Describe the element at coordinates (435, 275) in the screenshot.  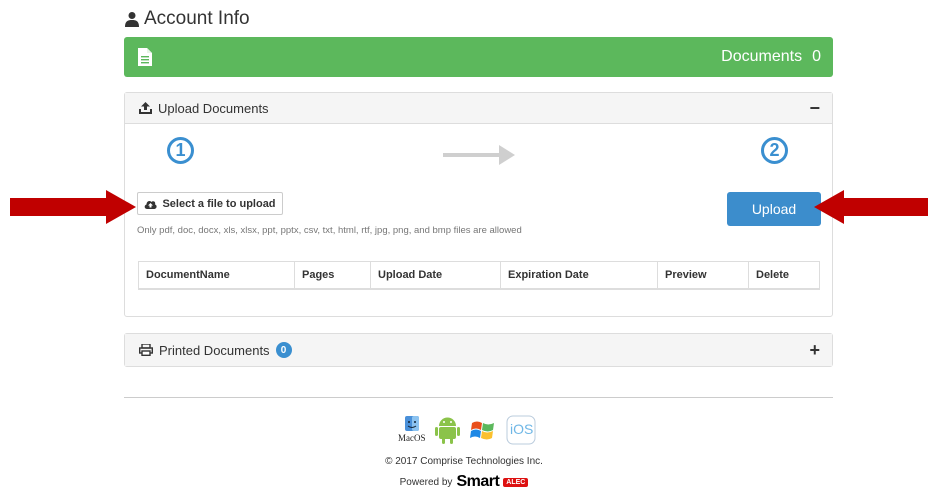
I see `column-upload-date: Upload Date` at that location.